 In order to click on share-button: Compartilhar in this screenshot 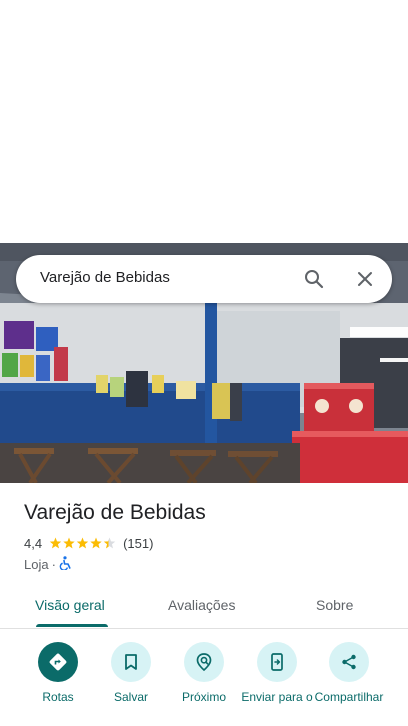, I will do `click(349, 672)`.